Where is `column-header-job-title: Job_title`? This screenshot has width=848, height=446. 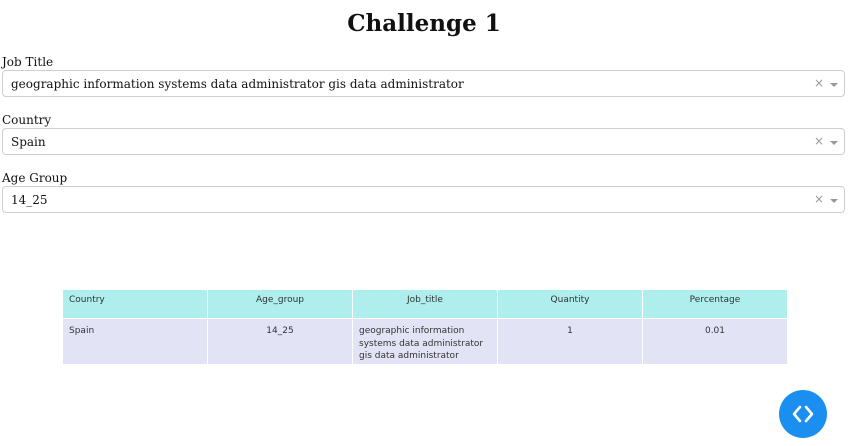 column-header-job-title: Job_title is located at coordinates (425, 304).